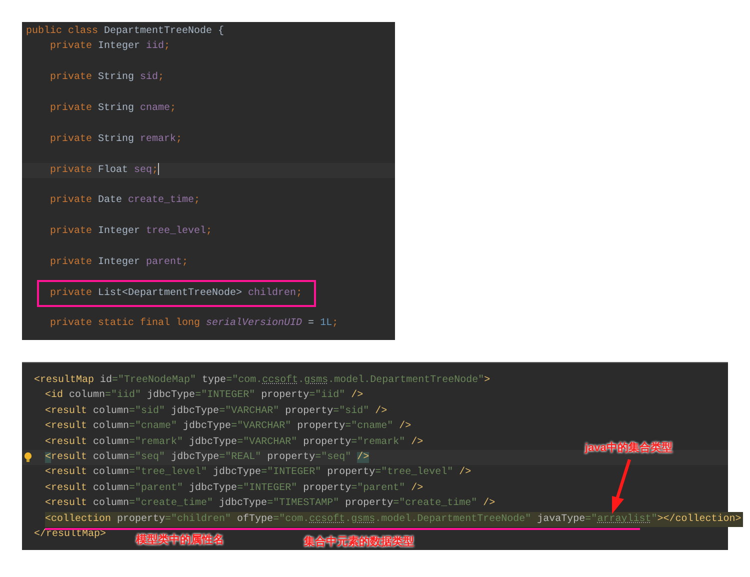 Image resolution: width=750 pixels, height=577 pixels. I want to click on code-line: private String cname;, so click(113, 108).